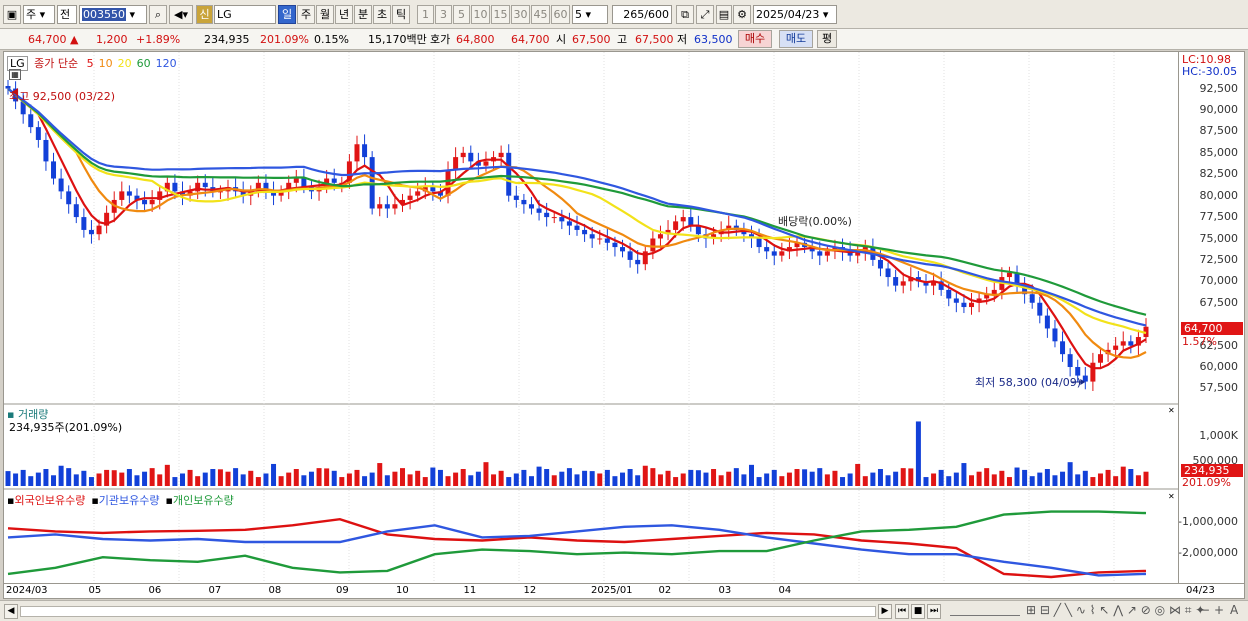 The width and height of the screenshot is (1248, 621). Describe the element at coordinates (742, 14) in the screenshot. I see `settings-icon: ⚙` at that location.